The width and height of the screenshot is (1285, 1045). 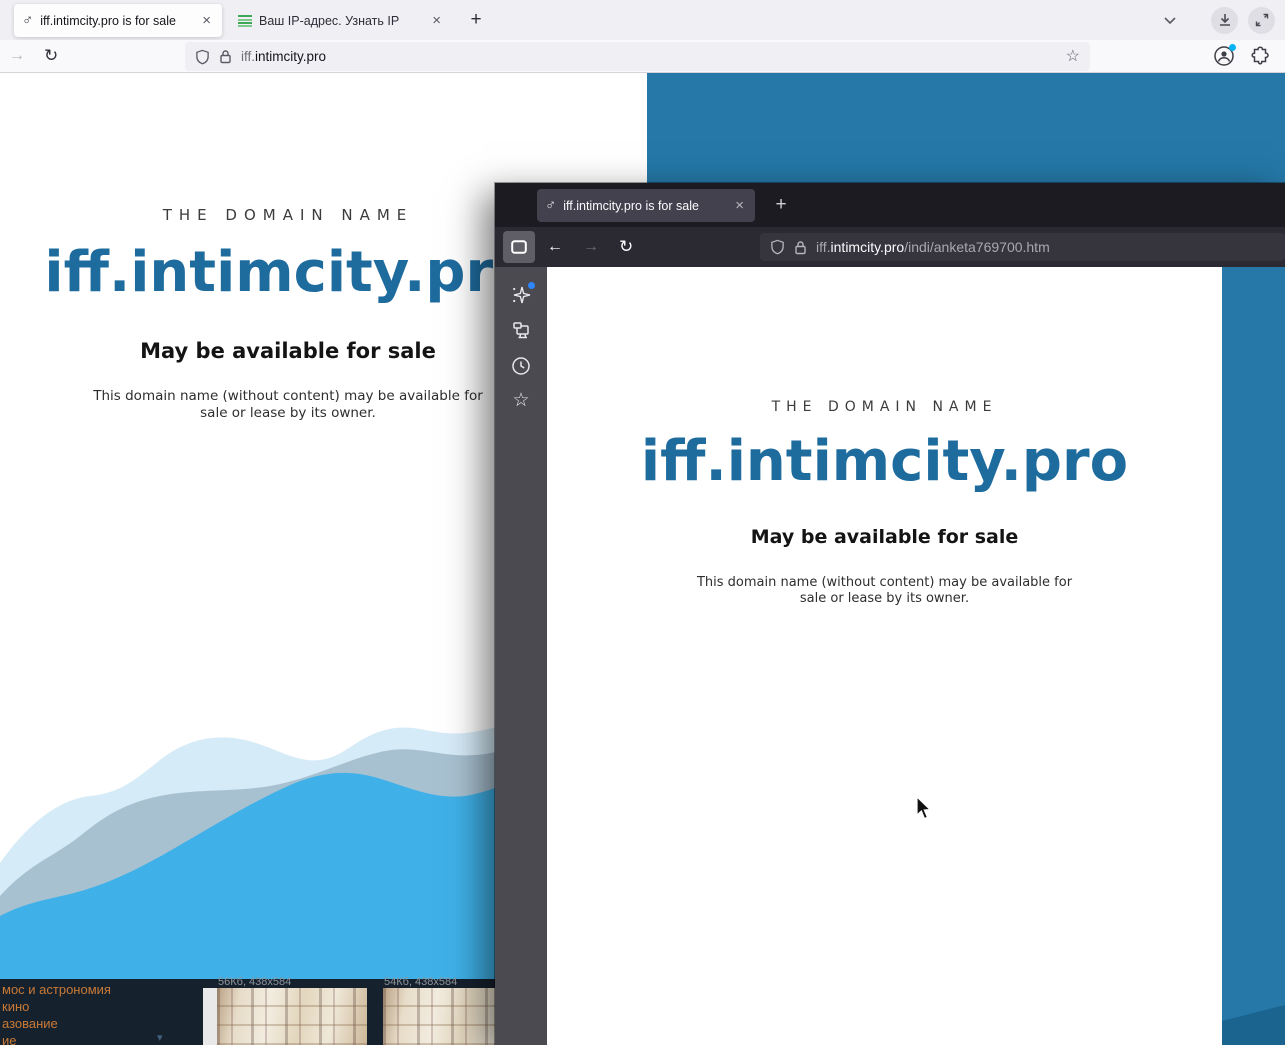 What do you see at coordinates (56, 989) in the screenshot?
I see `footer-link: мос и астрономия` at bounding box center [56, 989].